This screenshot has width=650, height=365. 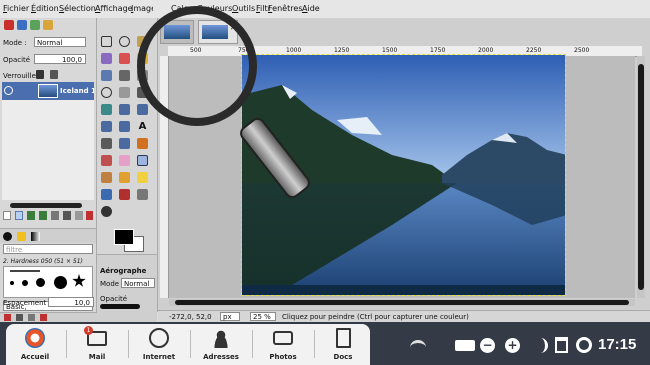 I want to click on ruler-mark: 1750, so click(x=438, y=50).